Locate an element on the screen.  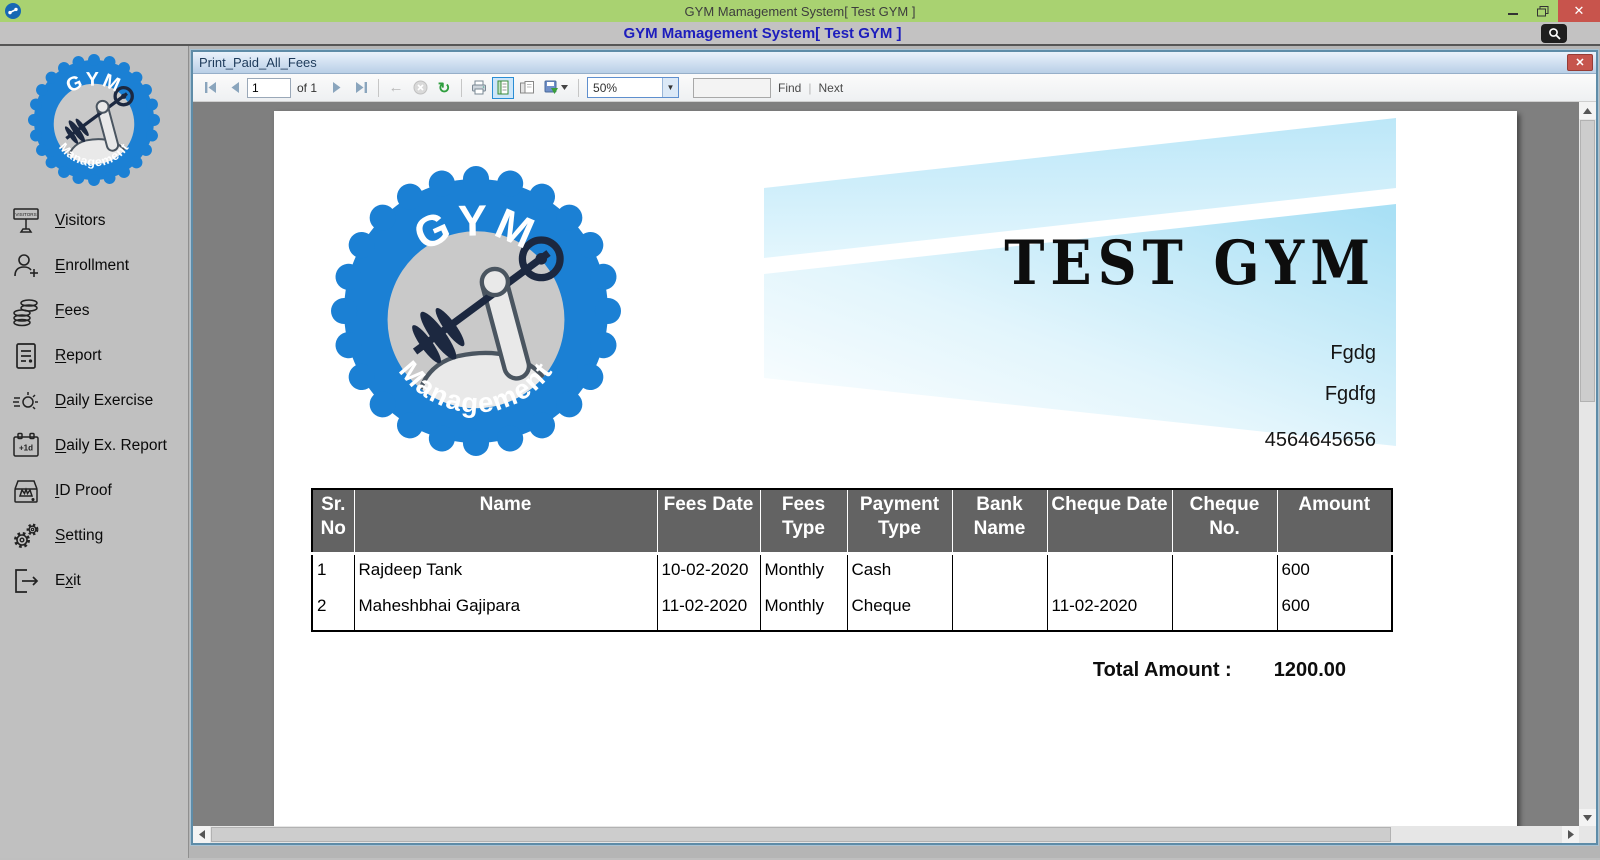
search-icon is located at coordinates (1554, 33).